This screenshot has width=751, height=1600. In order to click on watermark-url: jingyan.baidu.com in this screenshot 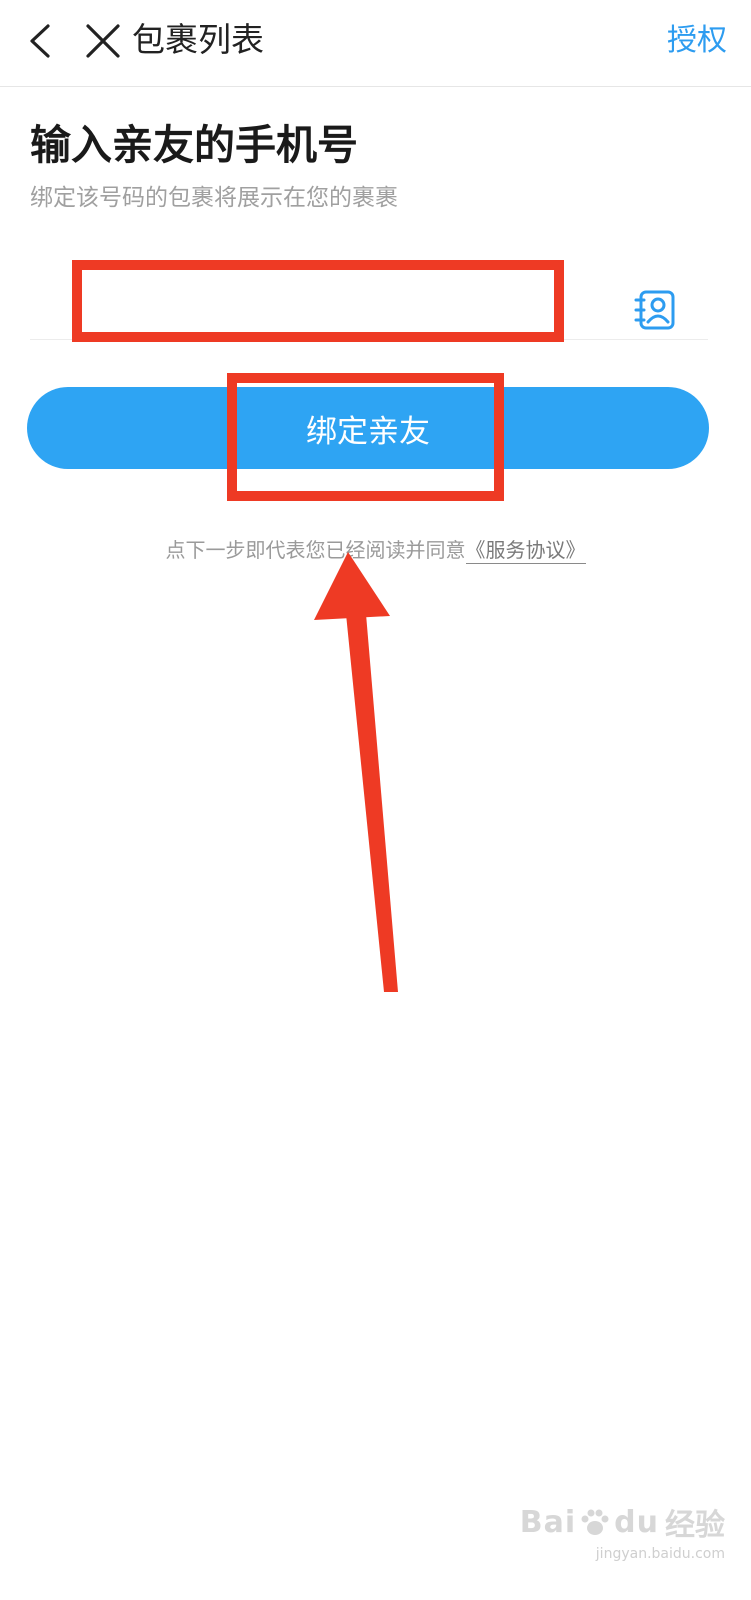, I will do `click(660, 1554)`.